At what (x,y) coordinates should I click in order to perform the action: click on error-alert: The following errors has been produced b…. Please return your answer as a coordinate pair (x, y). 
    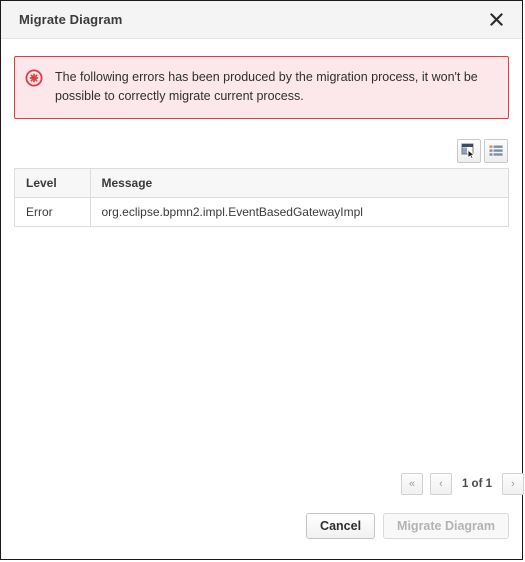
    Looking at the image, I should click on (261, 87).